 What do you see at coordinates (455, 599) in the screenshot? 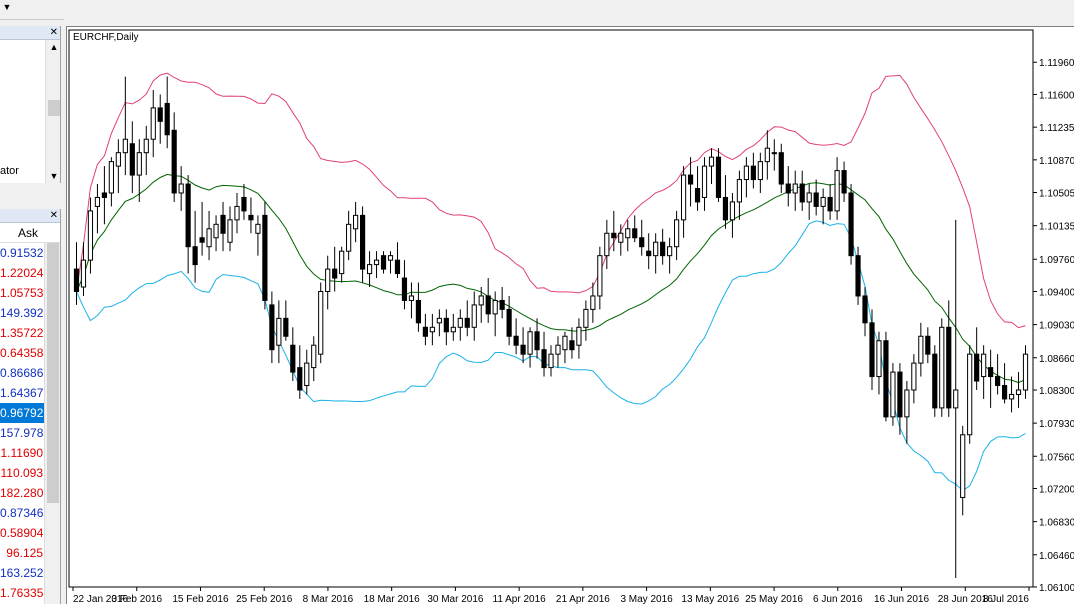
I see `x-tick-label: 30 Mar 2016` at bounding box center [455, 599].